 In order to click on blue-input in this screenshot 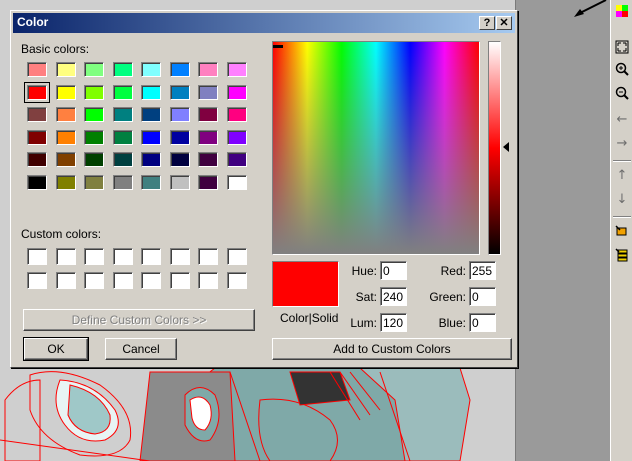, I will do `click(482, 322)`.